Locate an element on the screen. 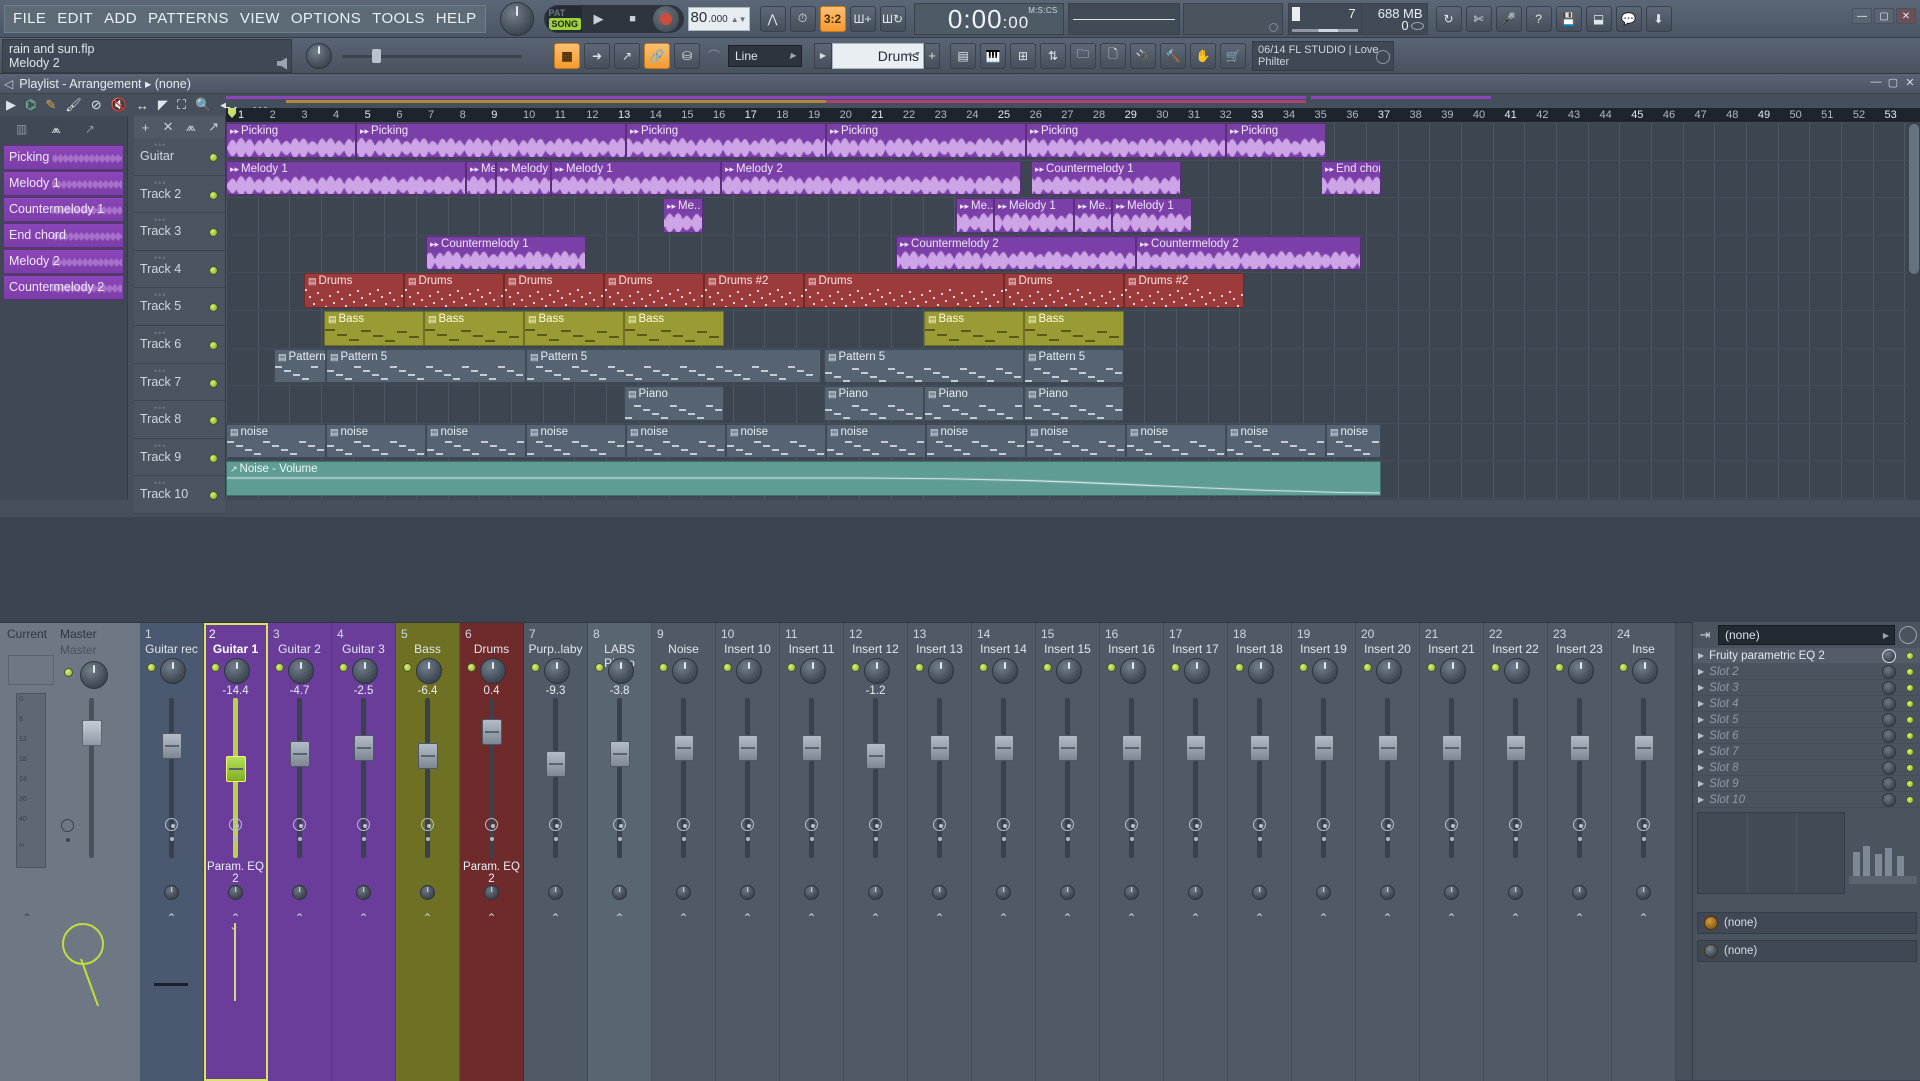 This screenshot has width=1920, height=1081. menu-item-patterns: PATTERNS is located at coordinates (188, 18).